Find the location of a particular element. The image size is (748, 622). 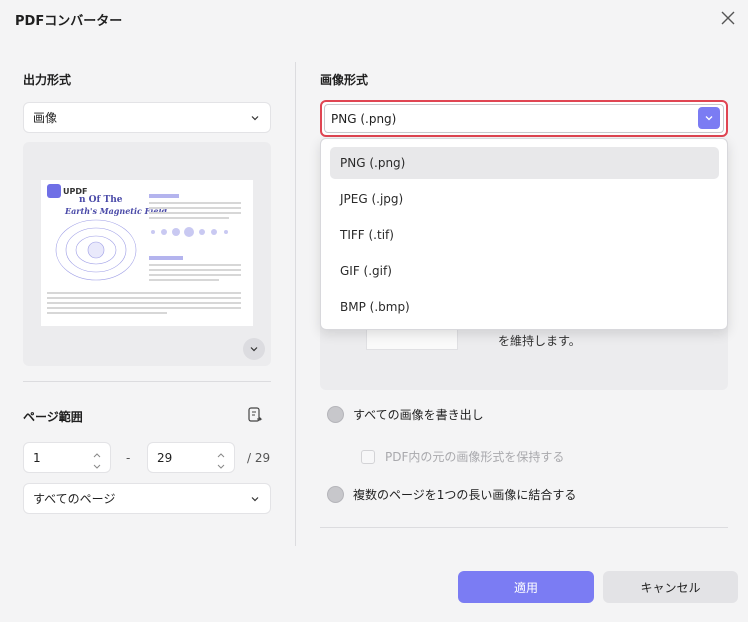

apply-button: 適用 is located at coordinates (526, 587).